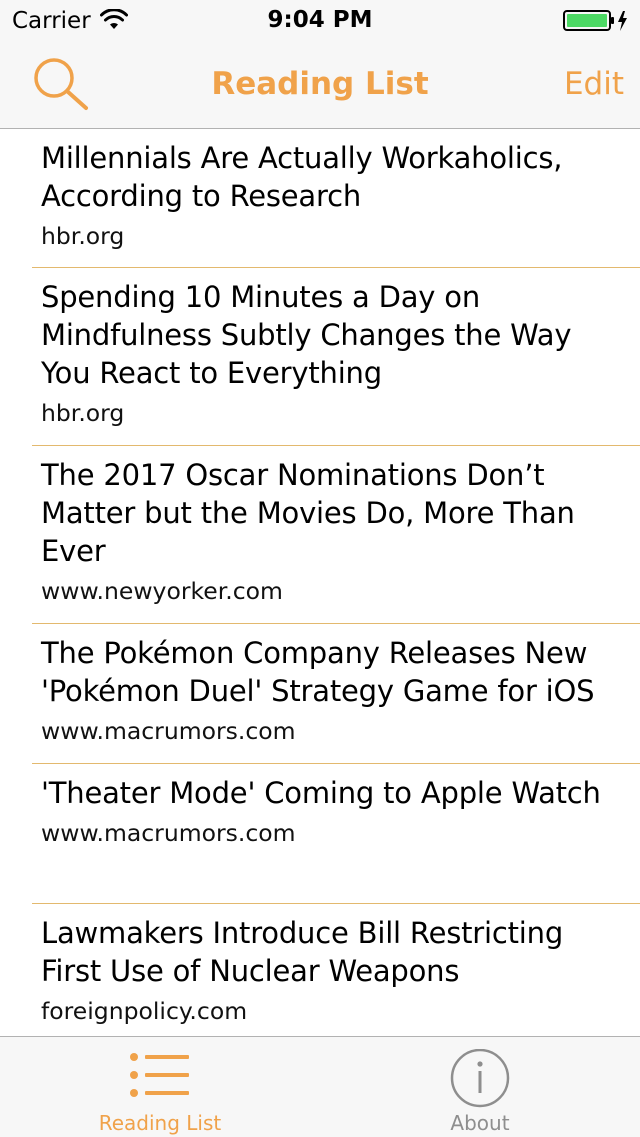 The height and width of the screenshot is (1137, 640). I want to click on list-icon, so click(160, 1079).